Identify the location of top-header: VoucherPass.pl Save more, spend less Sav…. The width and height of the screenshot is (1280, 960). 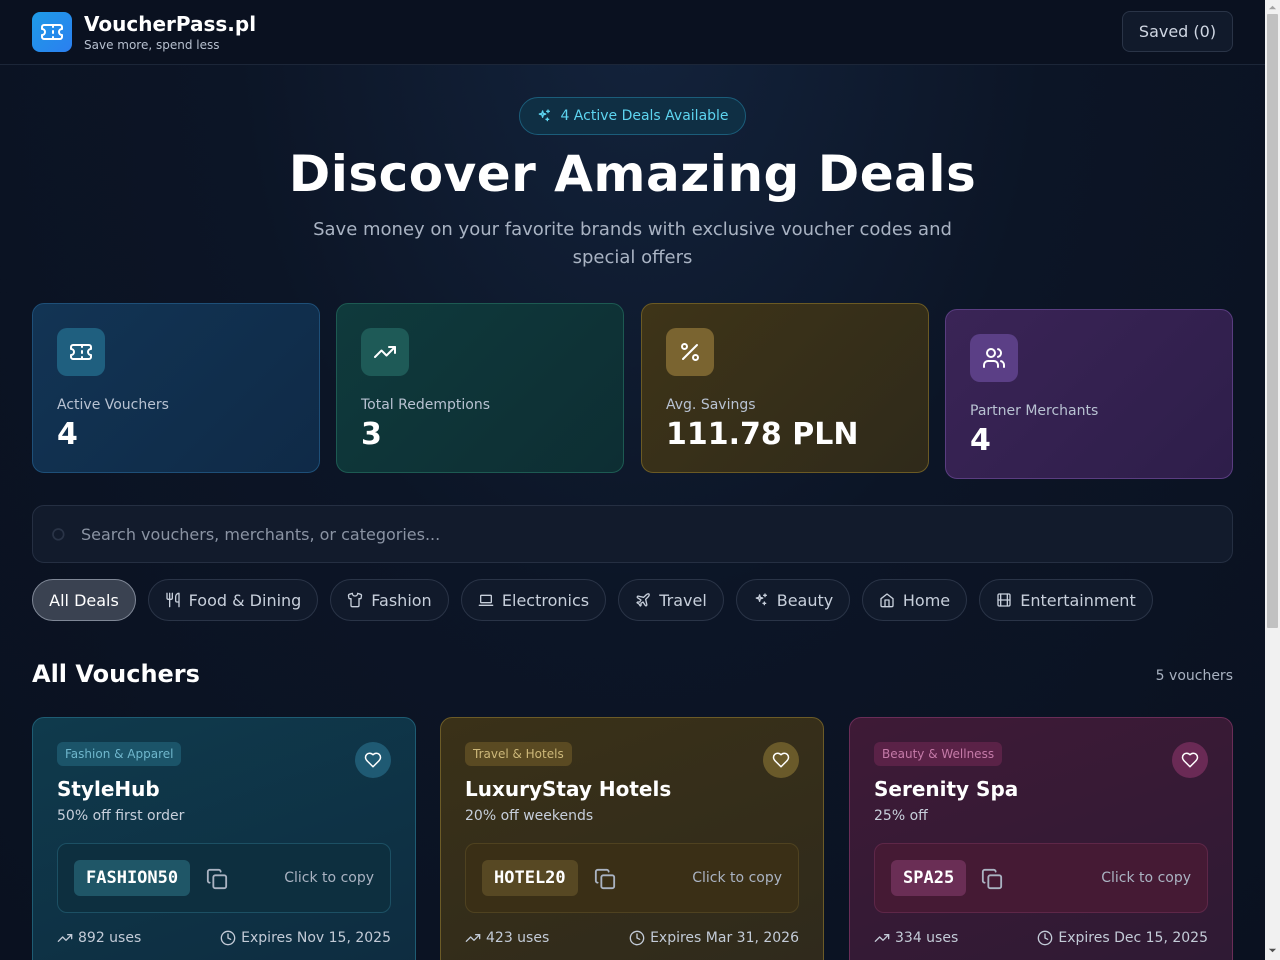
(632, 32).